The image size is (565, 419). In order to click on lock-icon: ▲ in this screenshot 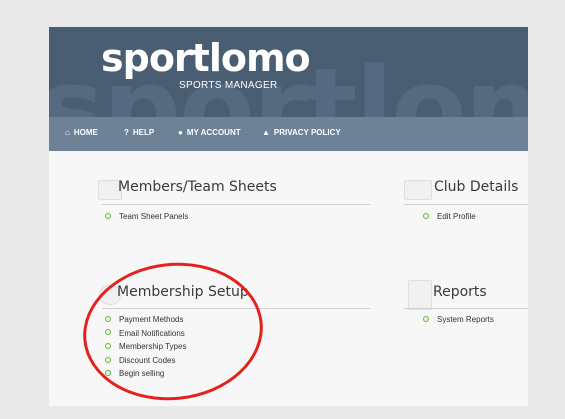, I will do `click(266, 132)`.